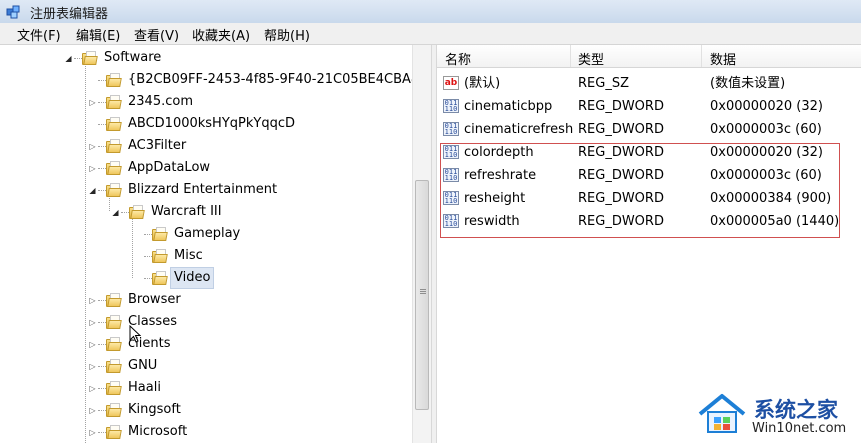 This screenshot has height=443, width=861. I want to click on title-bar: 注册表编辑器, so click(430, 12).